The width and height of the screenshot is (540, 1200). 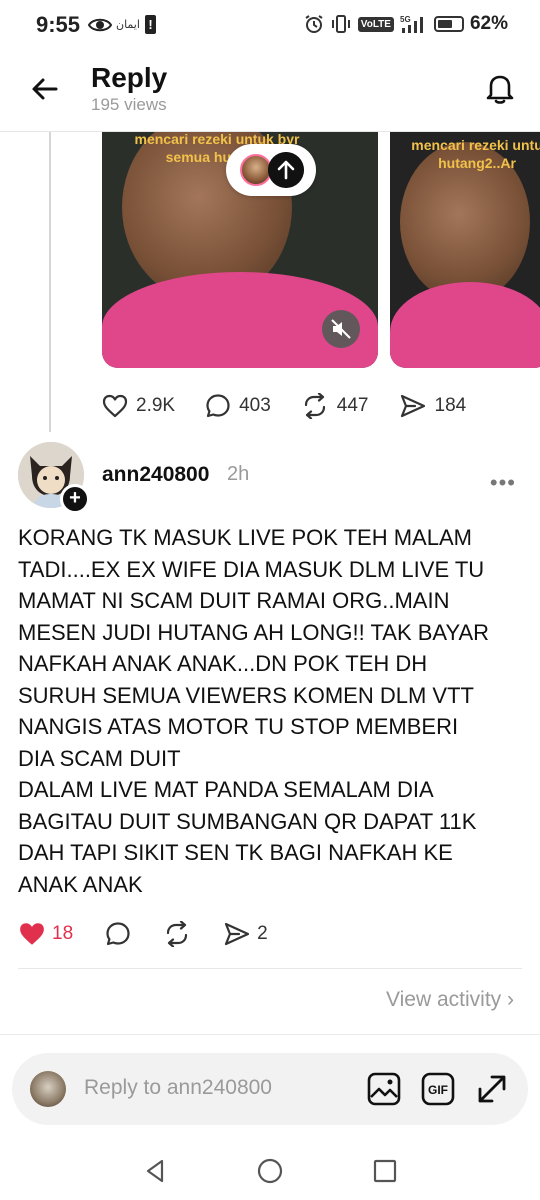 I want to click on page-title: Reply, so click(x=129, y=77).